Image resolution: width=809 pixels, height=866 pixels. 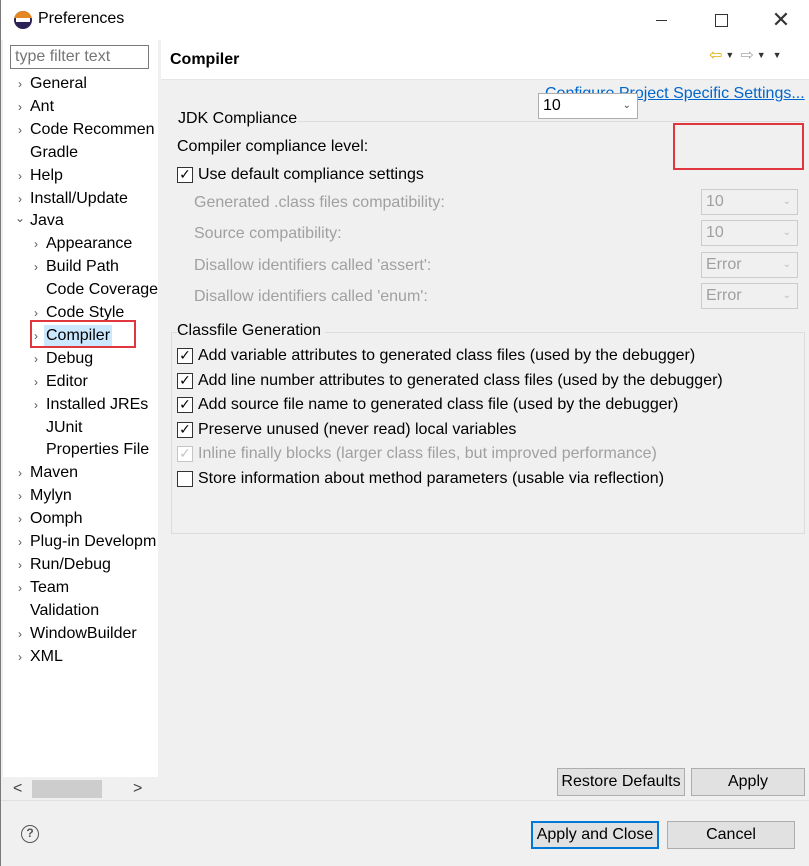 What do you see at coordinates (80, 588) in the screenshot?
I see `tree-item: › Team` at bounding box center [80, 588].